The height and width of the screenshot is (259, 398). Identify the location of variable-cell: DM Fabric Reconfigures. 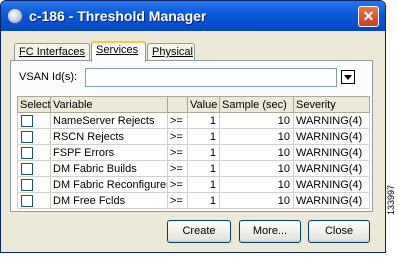
(109, 184).